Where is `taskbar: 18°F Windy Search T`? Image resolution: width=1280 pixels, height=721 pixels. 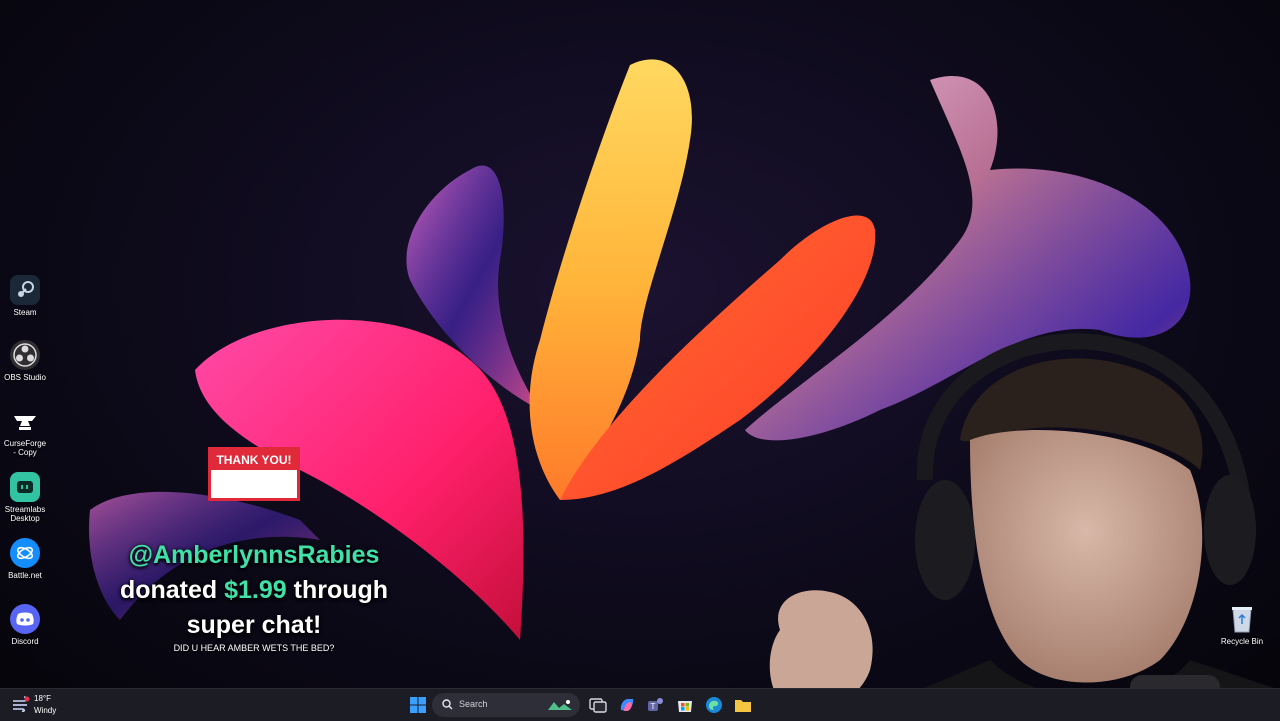
taskbar: 18°F Windy Search T is located at coordinates (640, 704).